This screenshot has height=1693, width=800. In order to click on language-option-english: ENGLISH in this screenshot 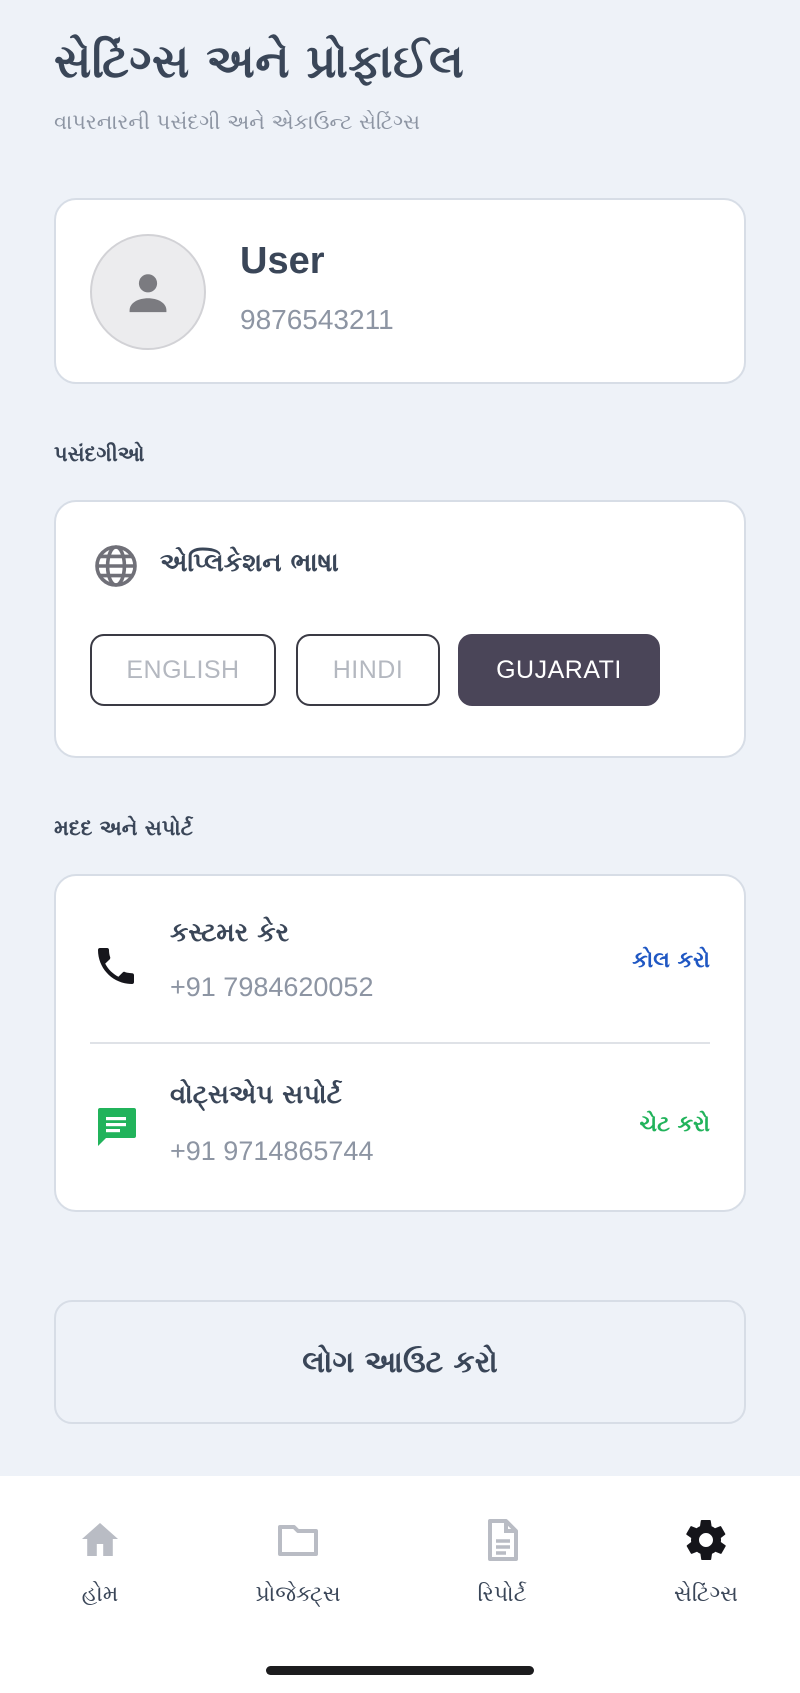, I will do `click(183, 670)`.